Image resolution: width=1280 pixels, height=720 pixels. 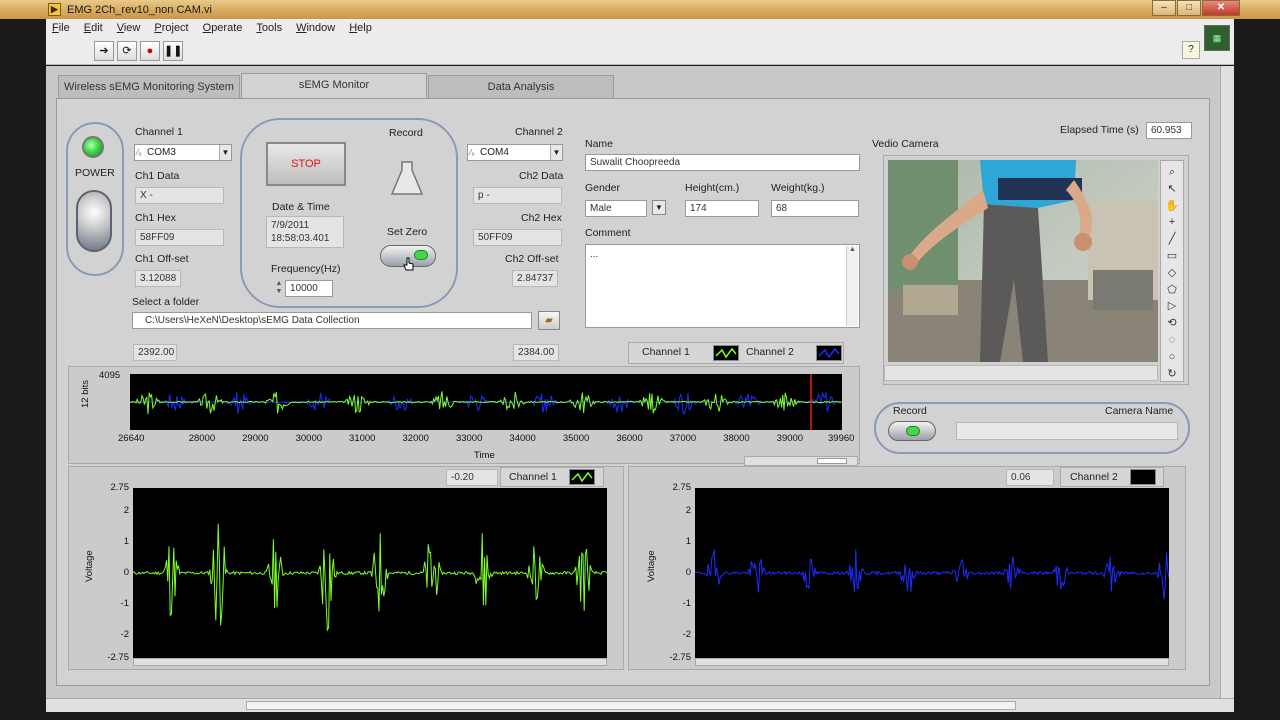 I want to click on toolbar: ➔ ⟳ ● ❚❚ ? ▦, so click(x=640, y=45).